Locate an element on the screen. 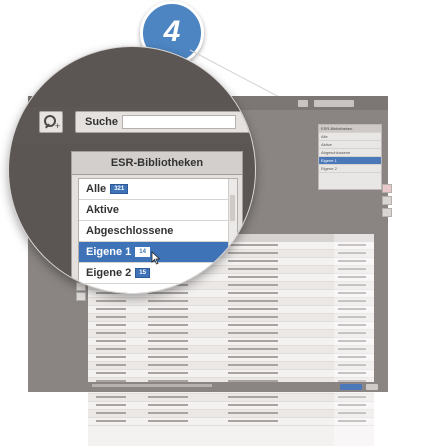  library-item-label: Eigene 1 is located at coordinates (109, 252).